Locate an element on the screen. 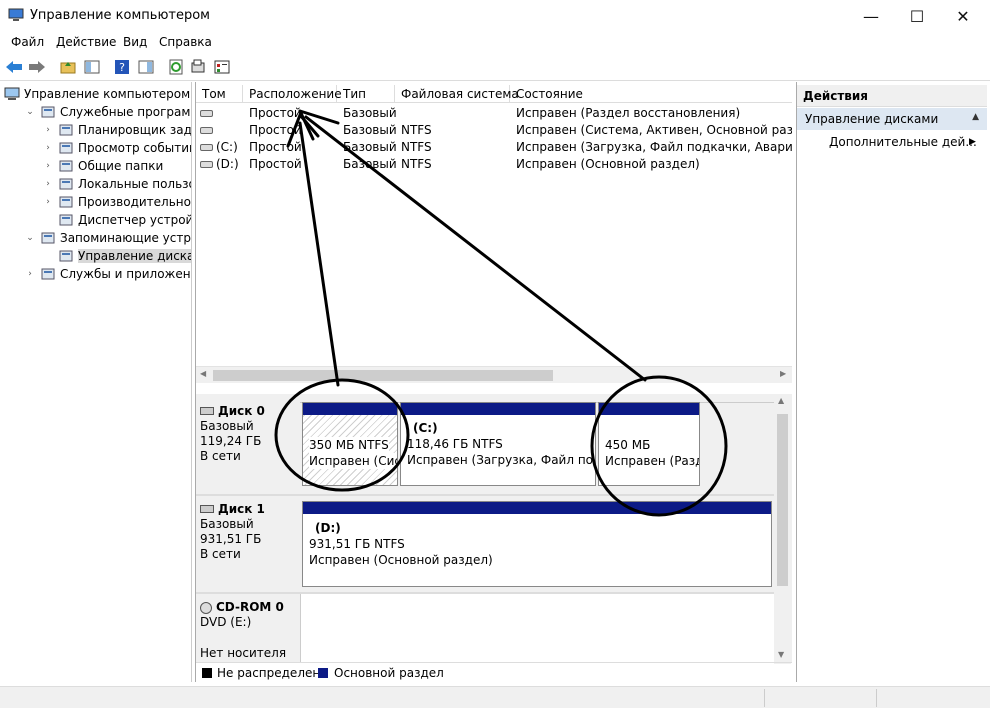 This screenshot has width=990, height=716. disk1-status: В сети is located at coordinates (220, 554).